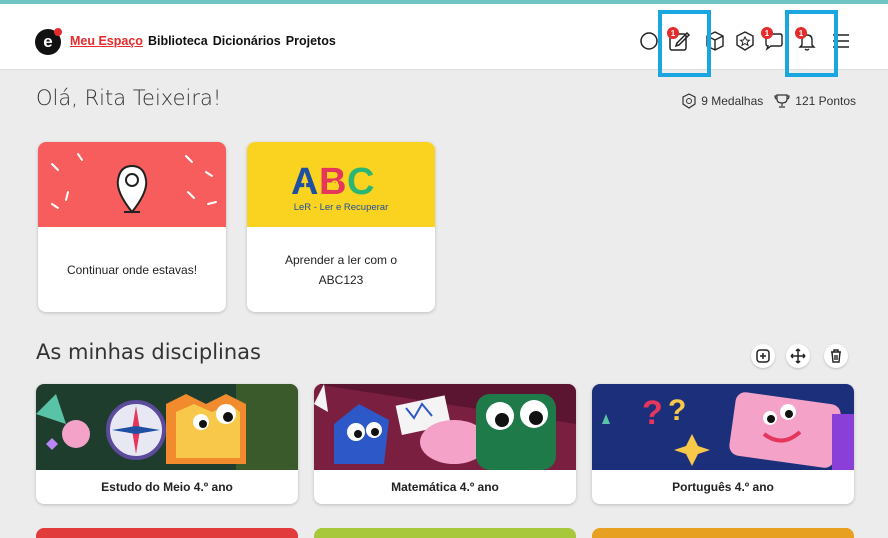 This screenshot has height=538, width=888. What do you see at coordinates (341, 269) in the screenshot?
I see `abc123-card-label: Aprender a ler com o ABC123` at bounding box center [341, 269].